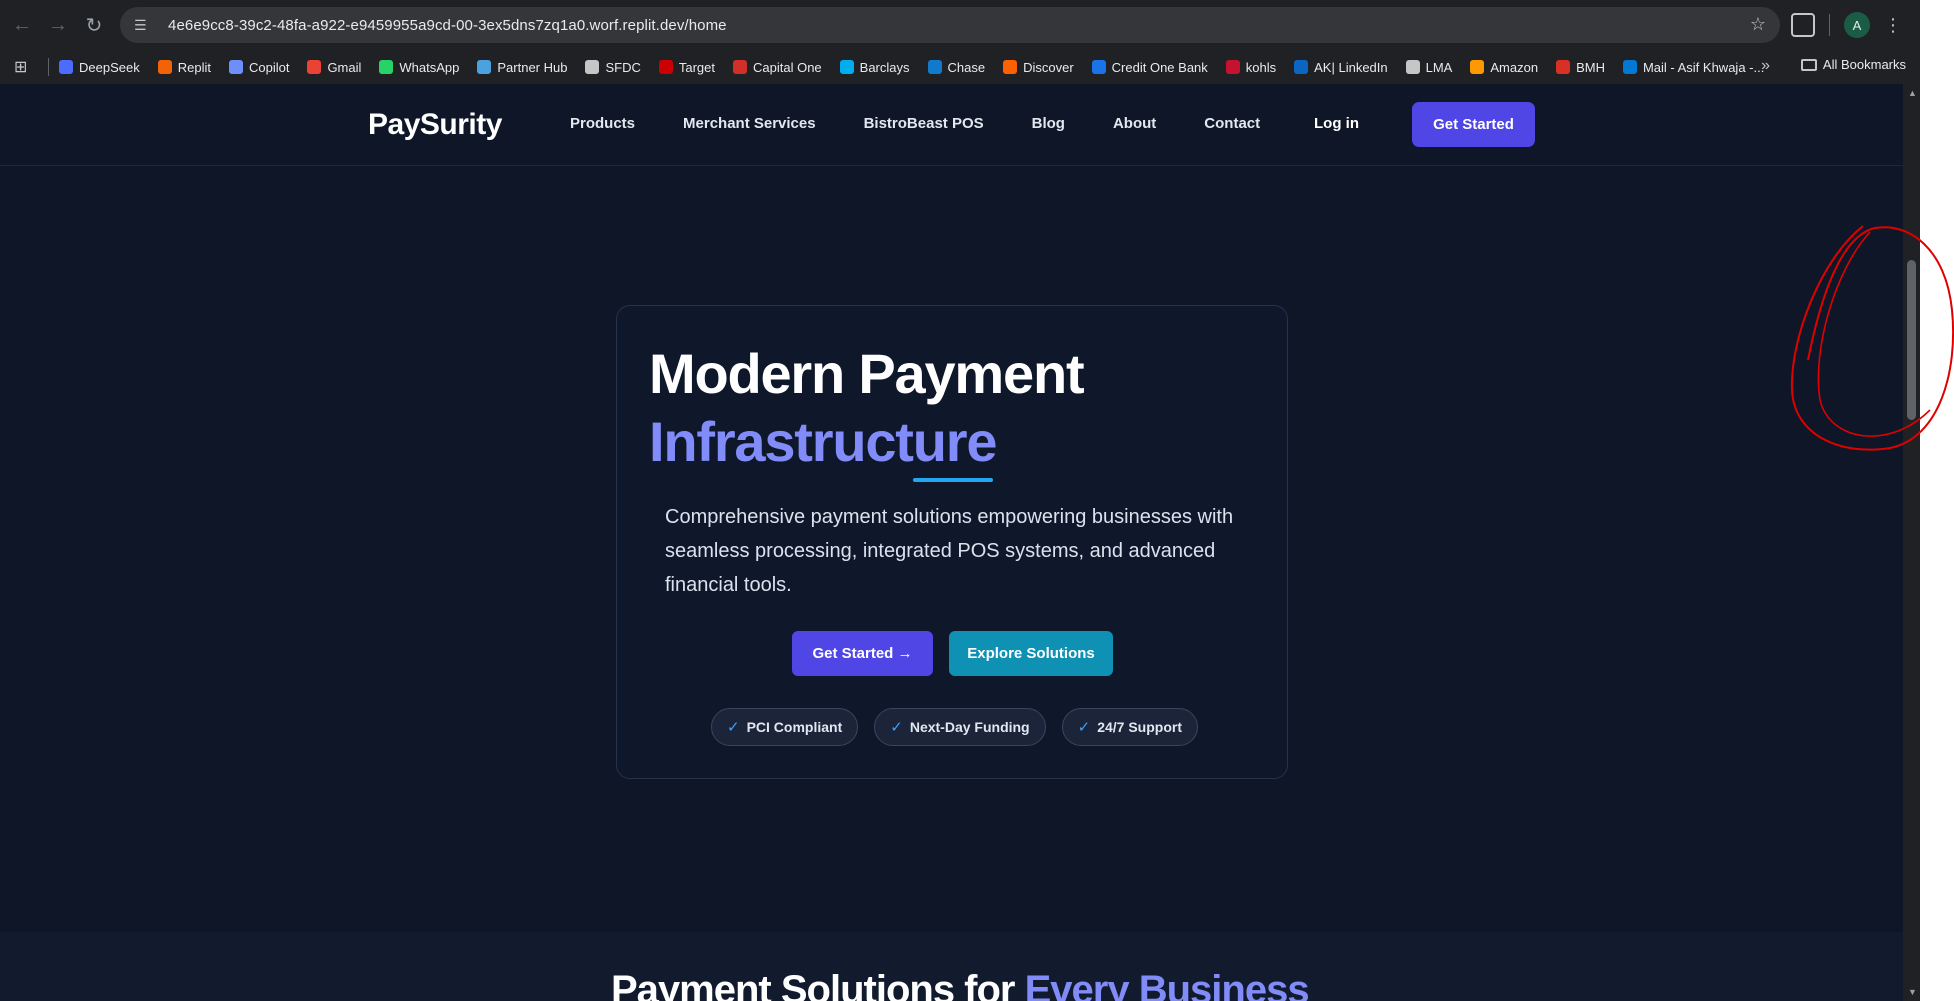 This screenshot has height=1001, width=1954. I want to click on badge-24-7-support: ✓ 24/7 Support, so click(1129, 727).